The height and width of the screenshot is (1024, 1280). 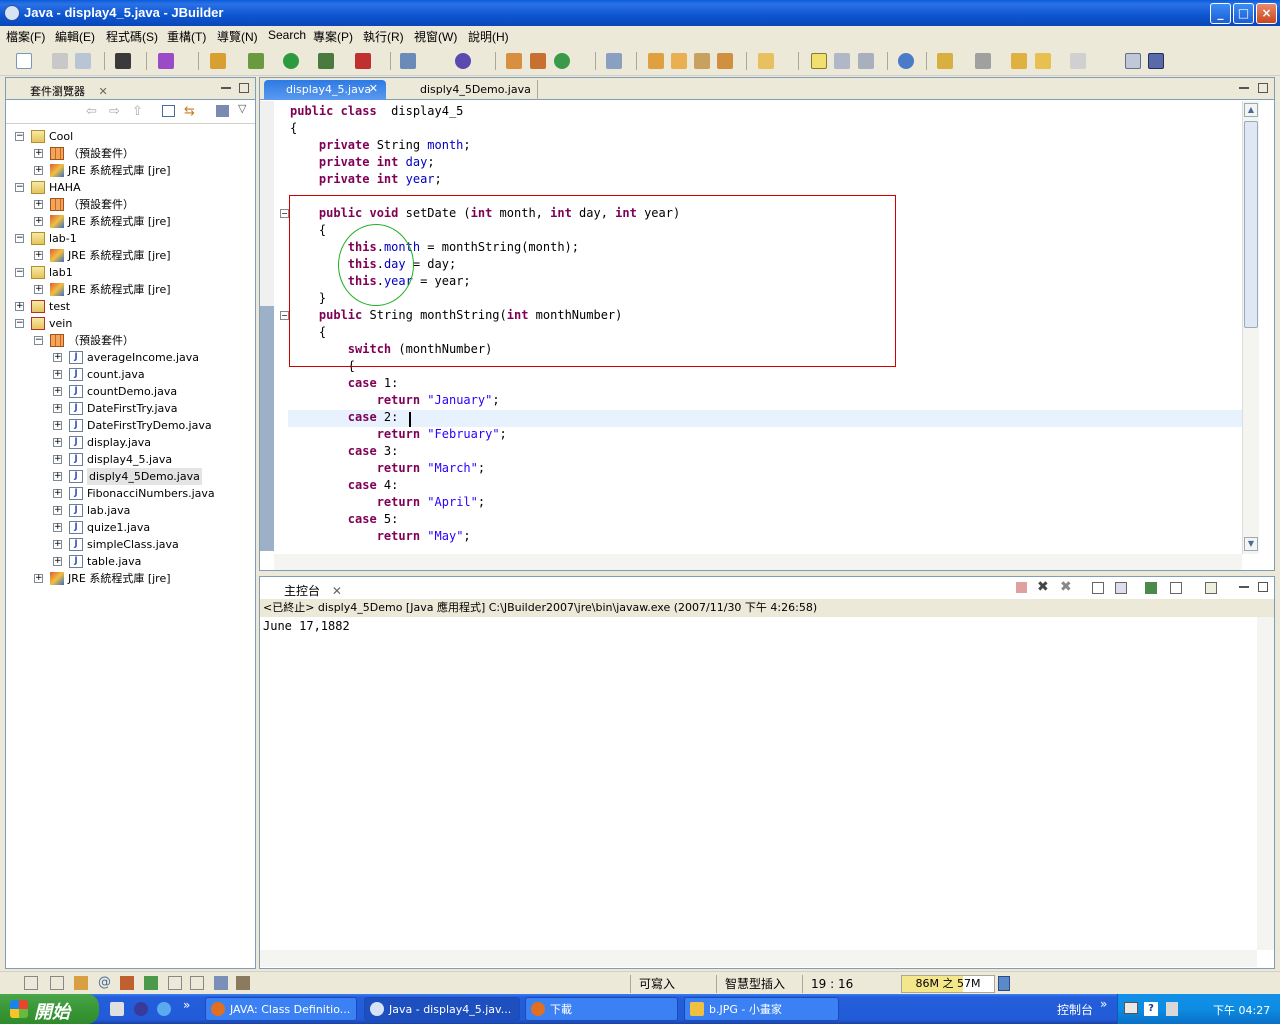 What do you see at coordinates (123, 61) in the screenshot?
I see `build-icon` at bounding box center [123, 61].